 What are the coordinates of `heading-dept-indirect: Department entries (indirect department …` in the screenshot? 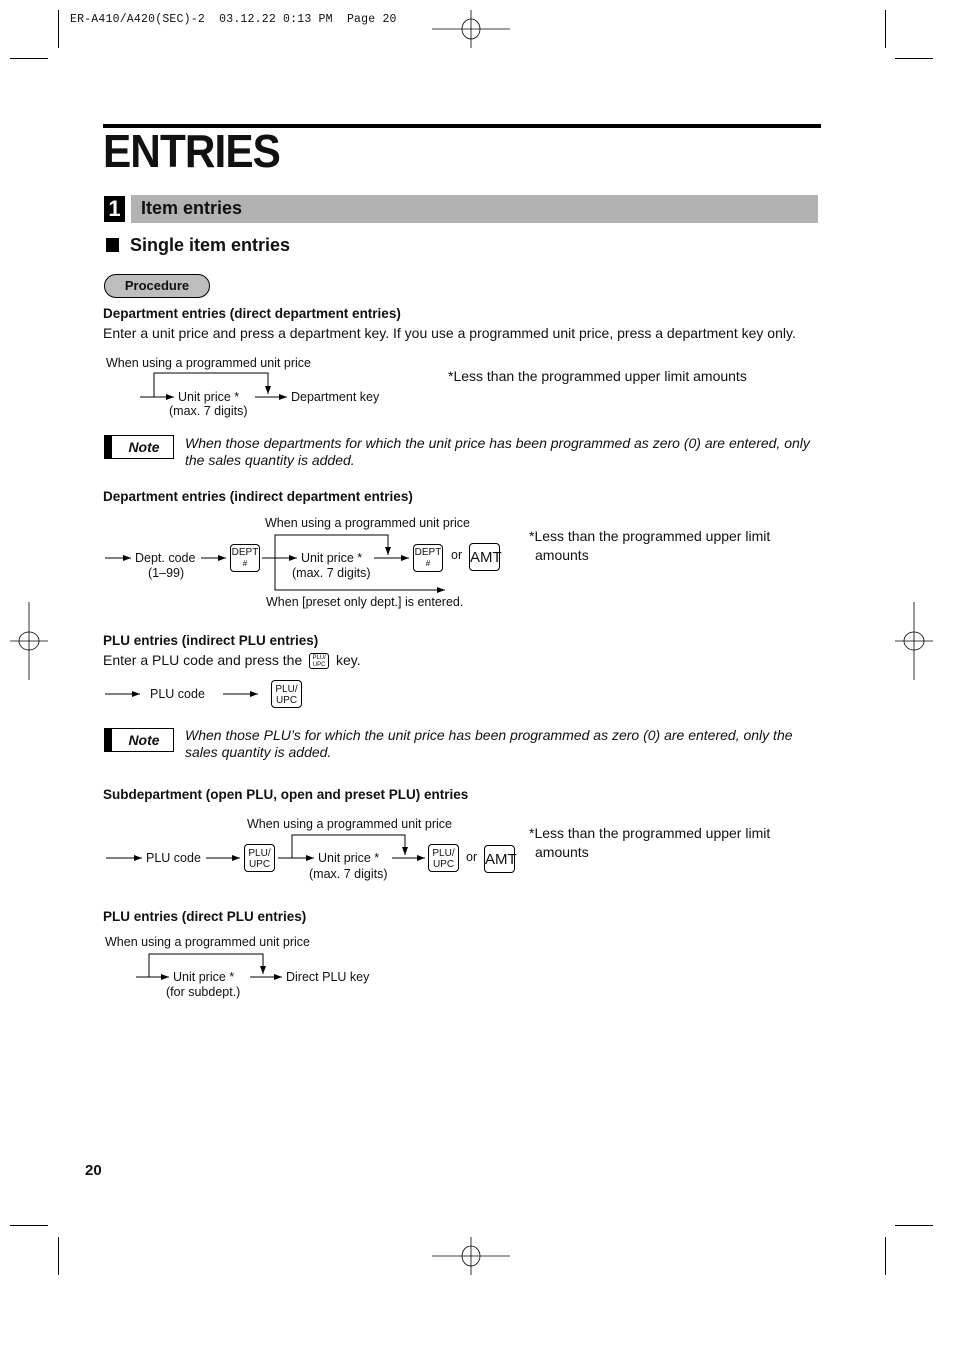 It's located at (258, 496).